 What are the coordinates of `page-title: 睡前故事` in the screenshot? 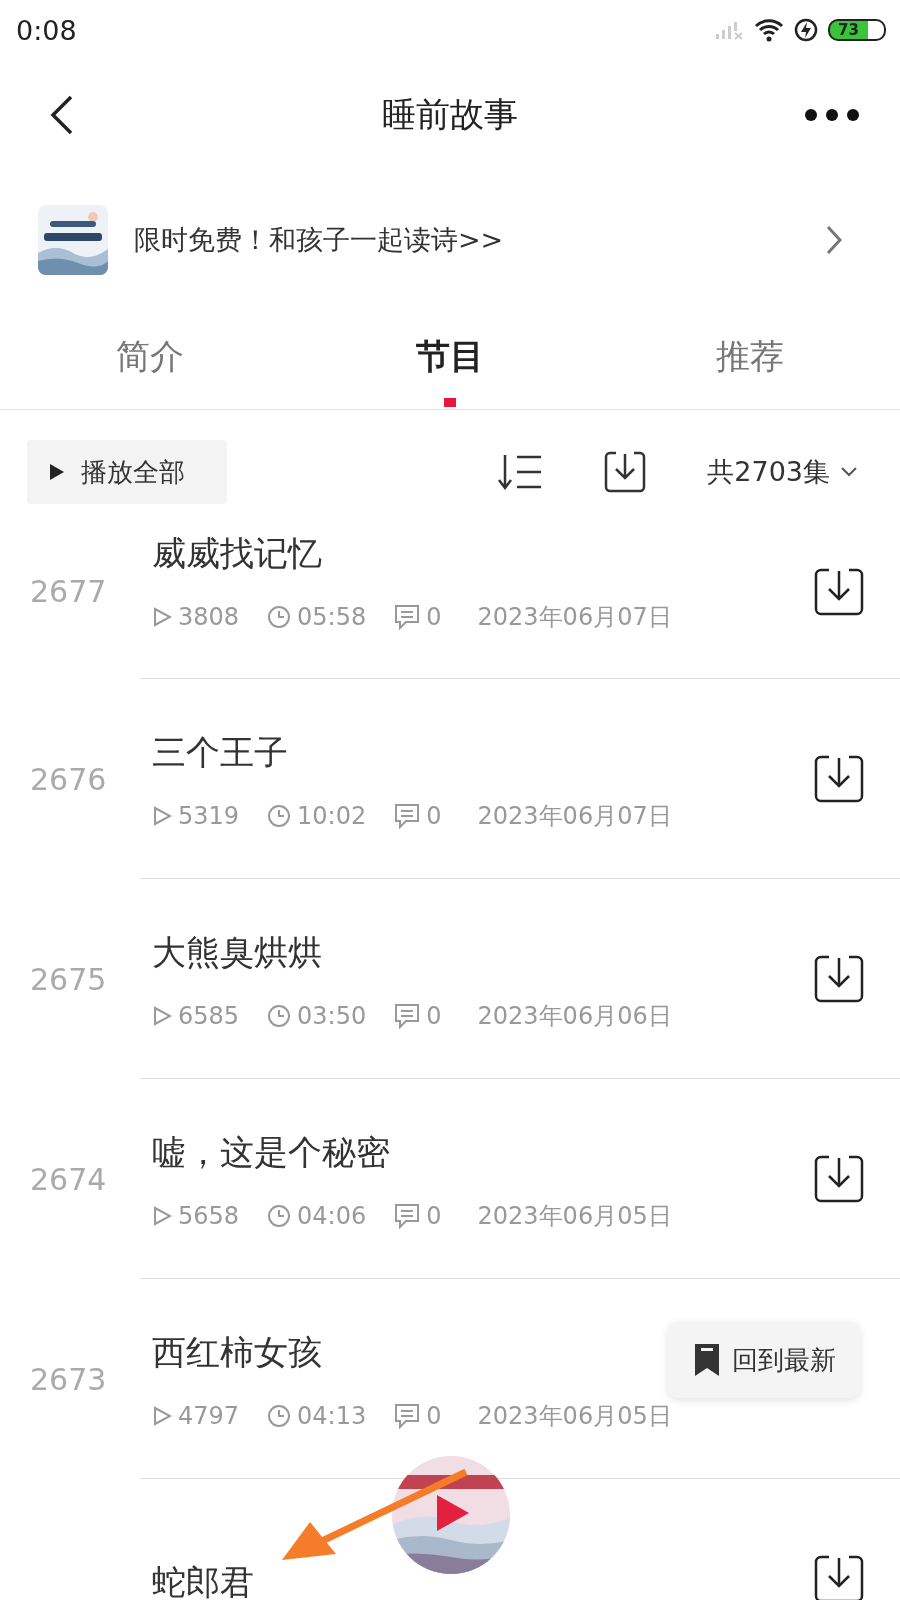 It's located at (450, 114).